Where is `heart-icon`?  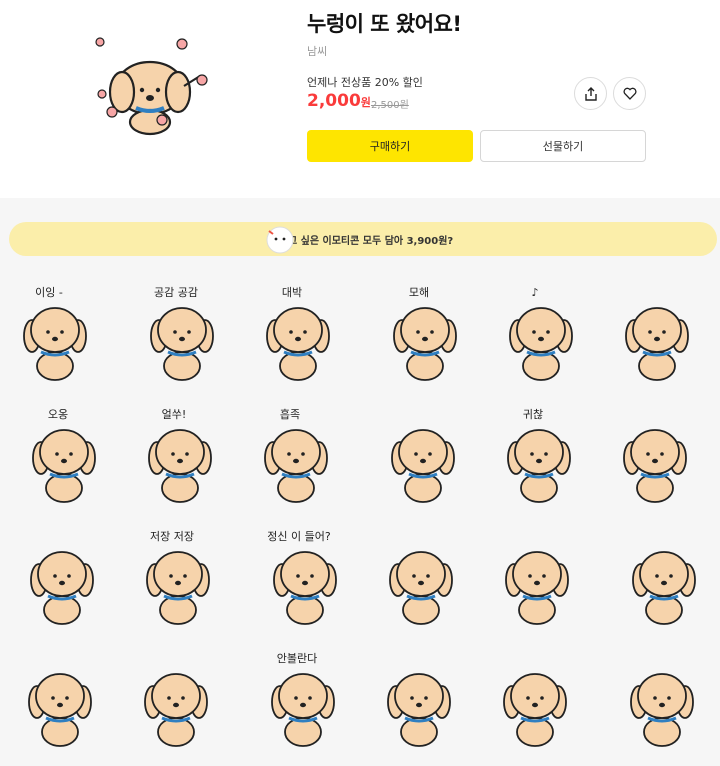
heart-icon is located at coordinates (629, 93).